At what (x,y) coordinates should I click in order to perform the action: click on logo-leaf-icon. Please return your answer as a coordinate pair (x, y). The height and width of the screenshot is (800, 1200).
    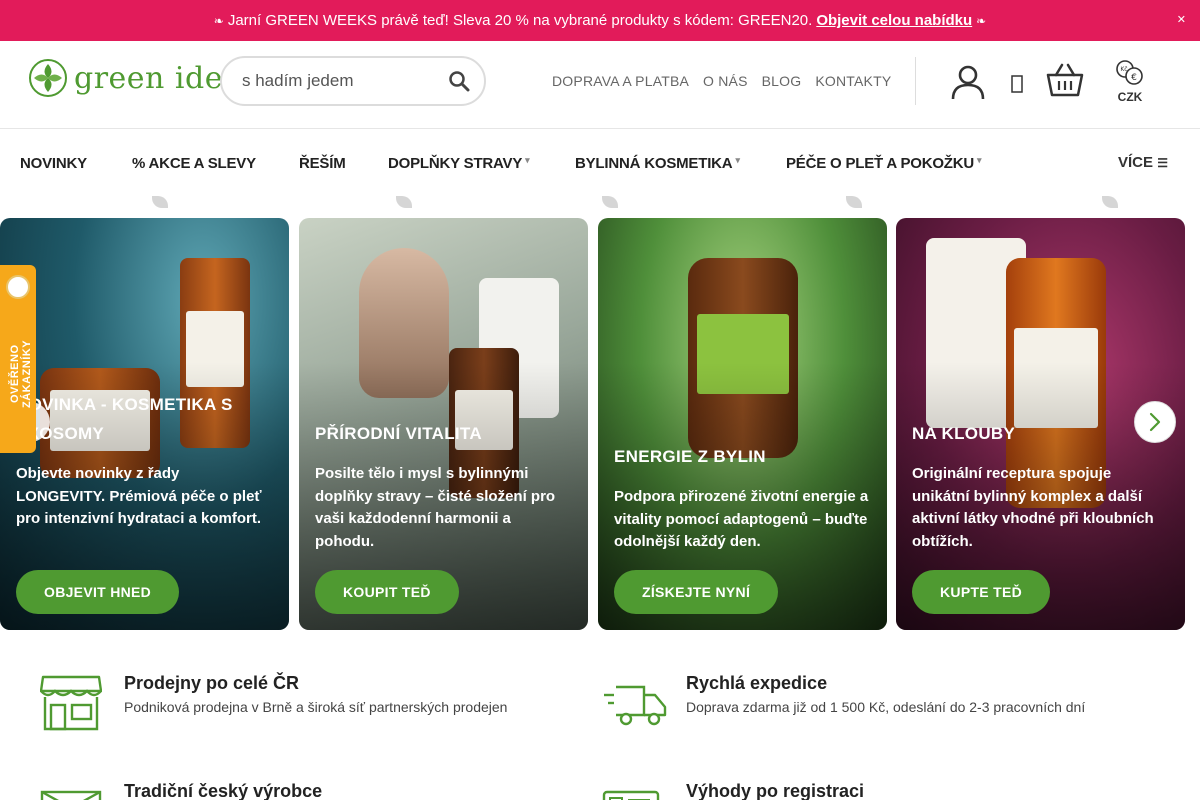
    Looking at the image, I should click on (48, 78).